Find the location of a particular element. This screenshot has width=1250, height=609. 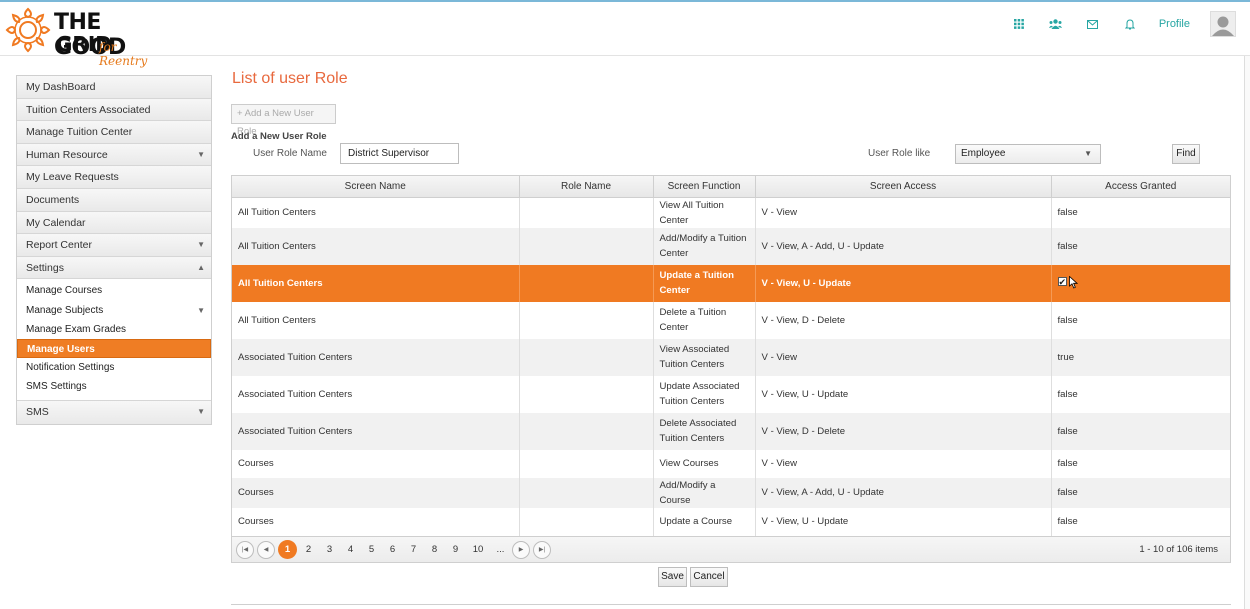

cell-screen-function: View Associated Tuition Centers is located at coordinates (704, 357).